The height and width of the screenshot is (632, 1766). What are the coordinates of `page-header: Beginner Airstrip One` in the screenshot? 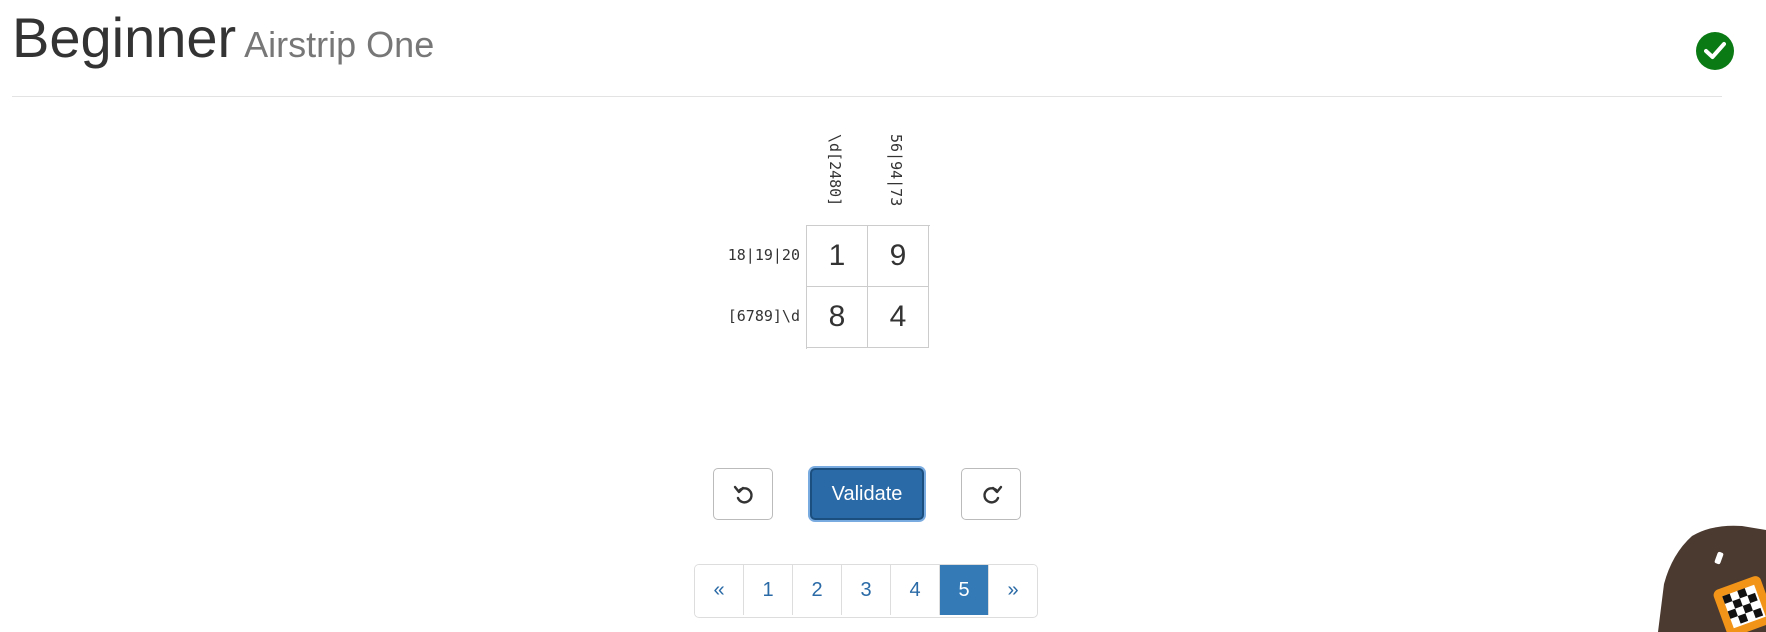 It's located at (873, 48).